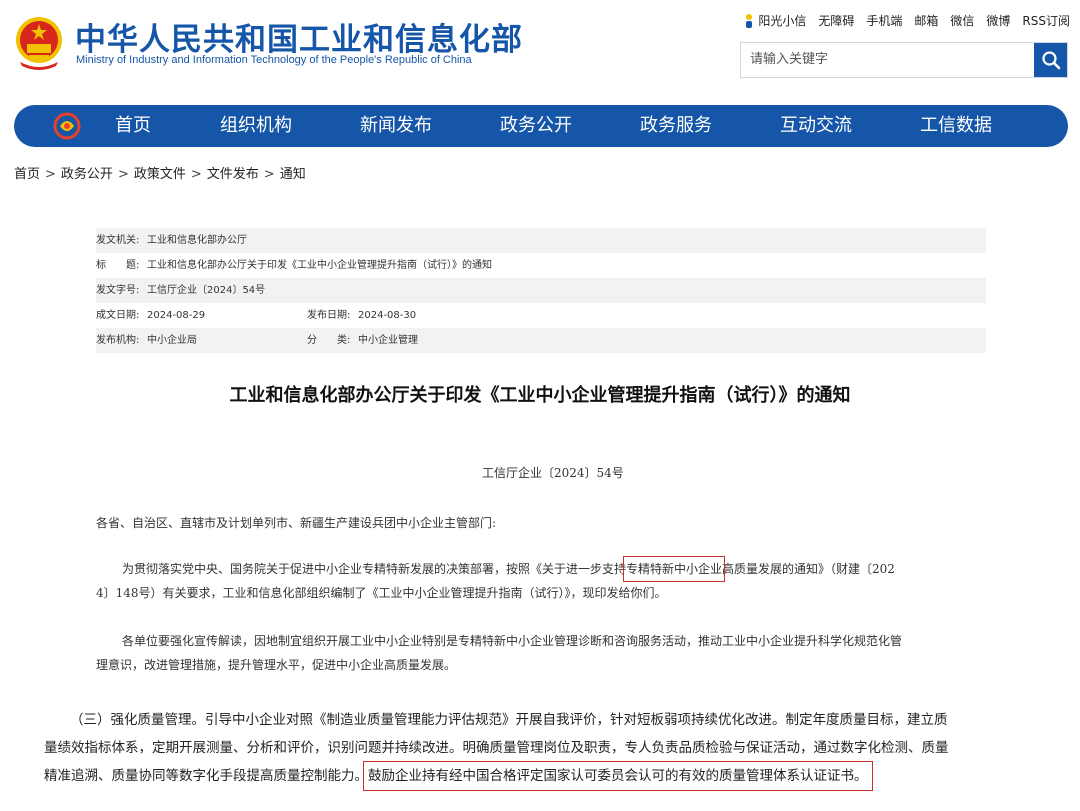 The width and height of the screenshot is (1080, 811). Describe the element at coordinates (884, 59) in the screenshot. I see `search-input` at that location.